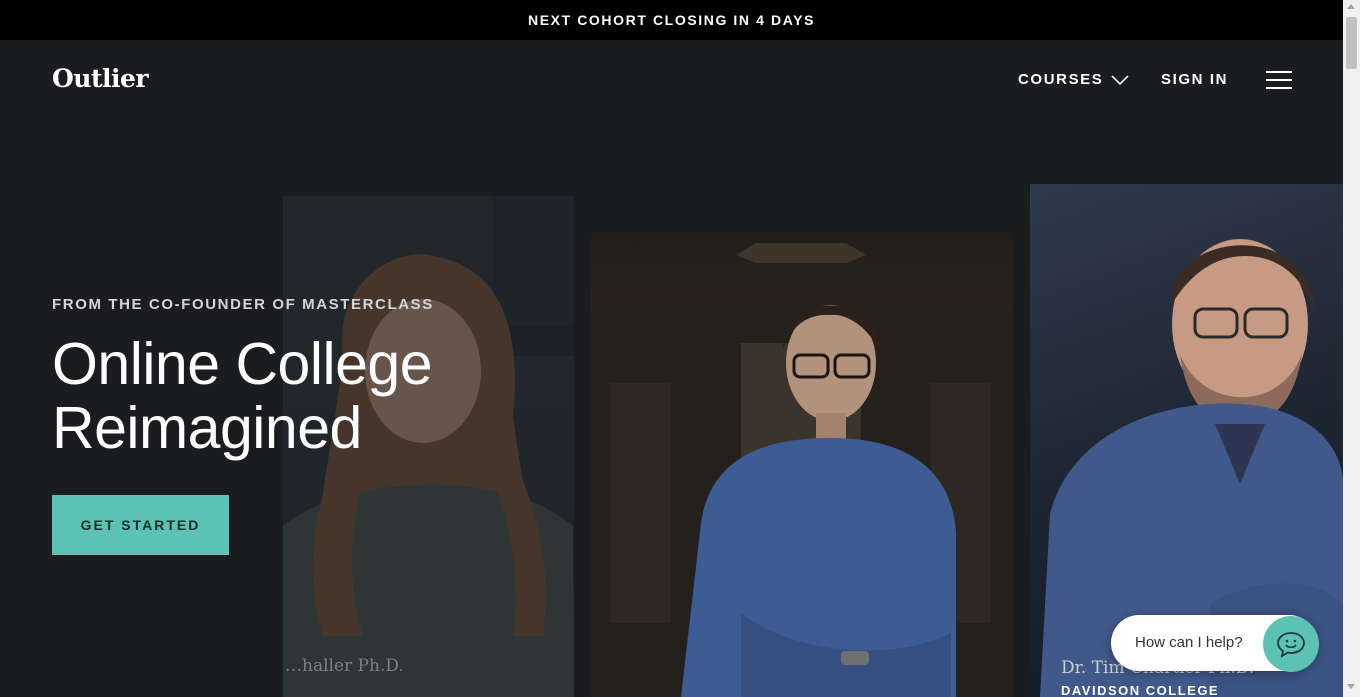 The image size is (1360, 697). What do you see at coordinates (1351, 6) in the screenshot?
I see `scroll-up-arrow-icon` at bounding box center [1351, 6].